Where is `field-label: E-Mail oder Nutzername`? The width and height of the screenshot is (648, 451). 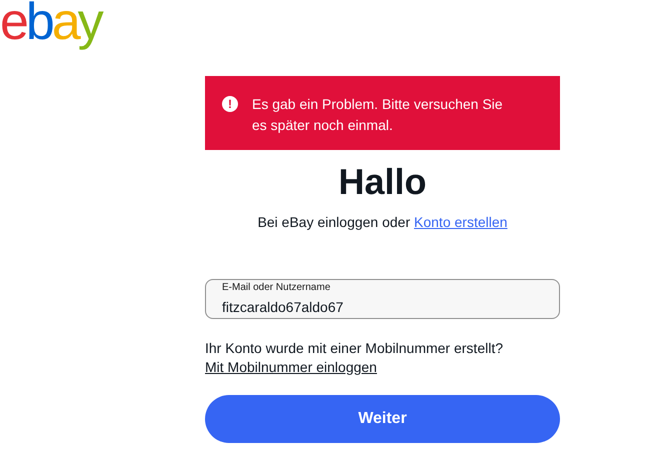 field-label: E-Mail oder Nutzername is located at coordinates (276, 288).